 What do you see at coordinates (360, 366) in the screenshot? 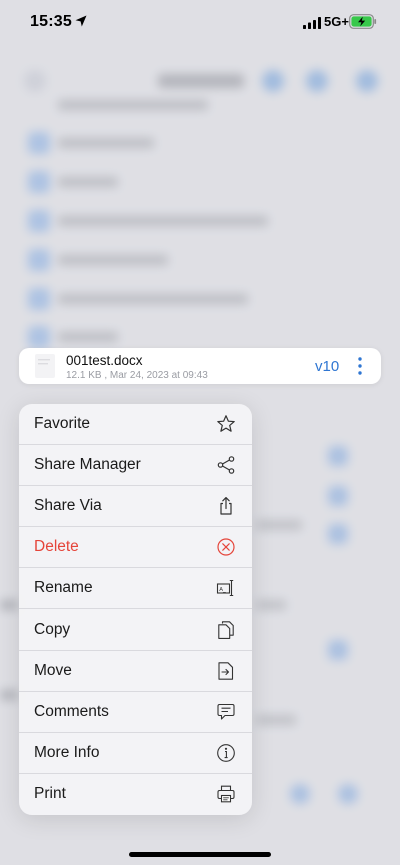
I see `more-vertical-icon` at bounding box center [360, 366].